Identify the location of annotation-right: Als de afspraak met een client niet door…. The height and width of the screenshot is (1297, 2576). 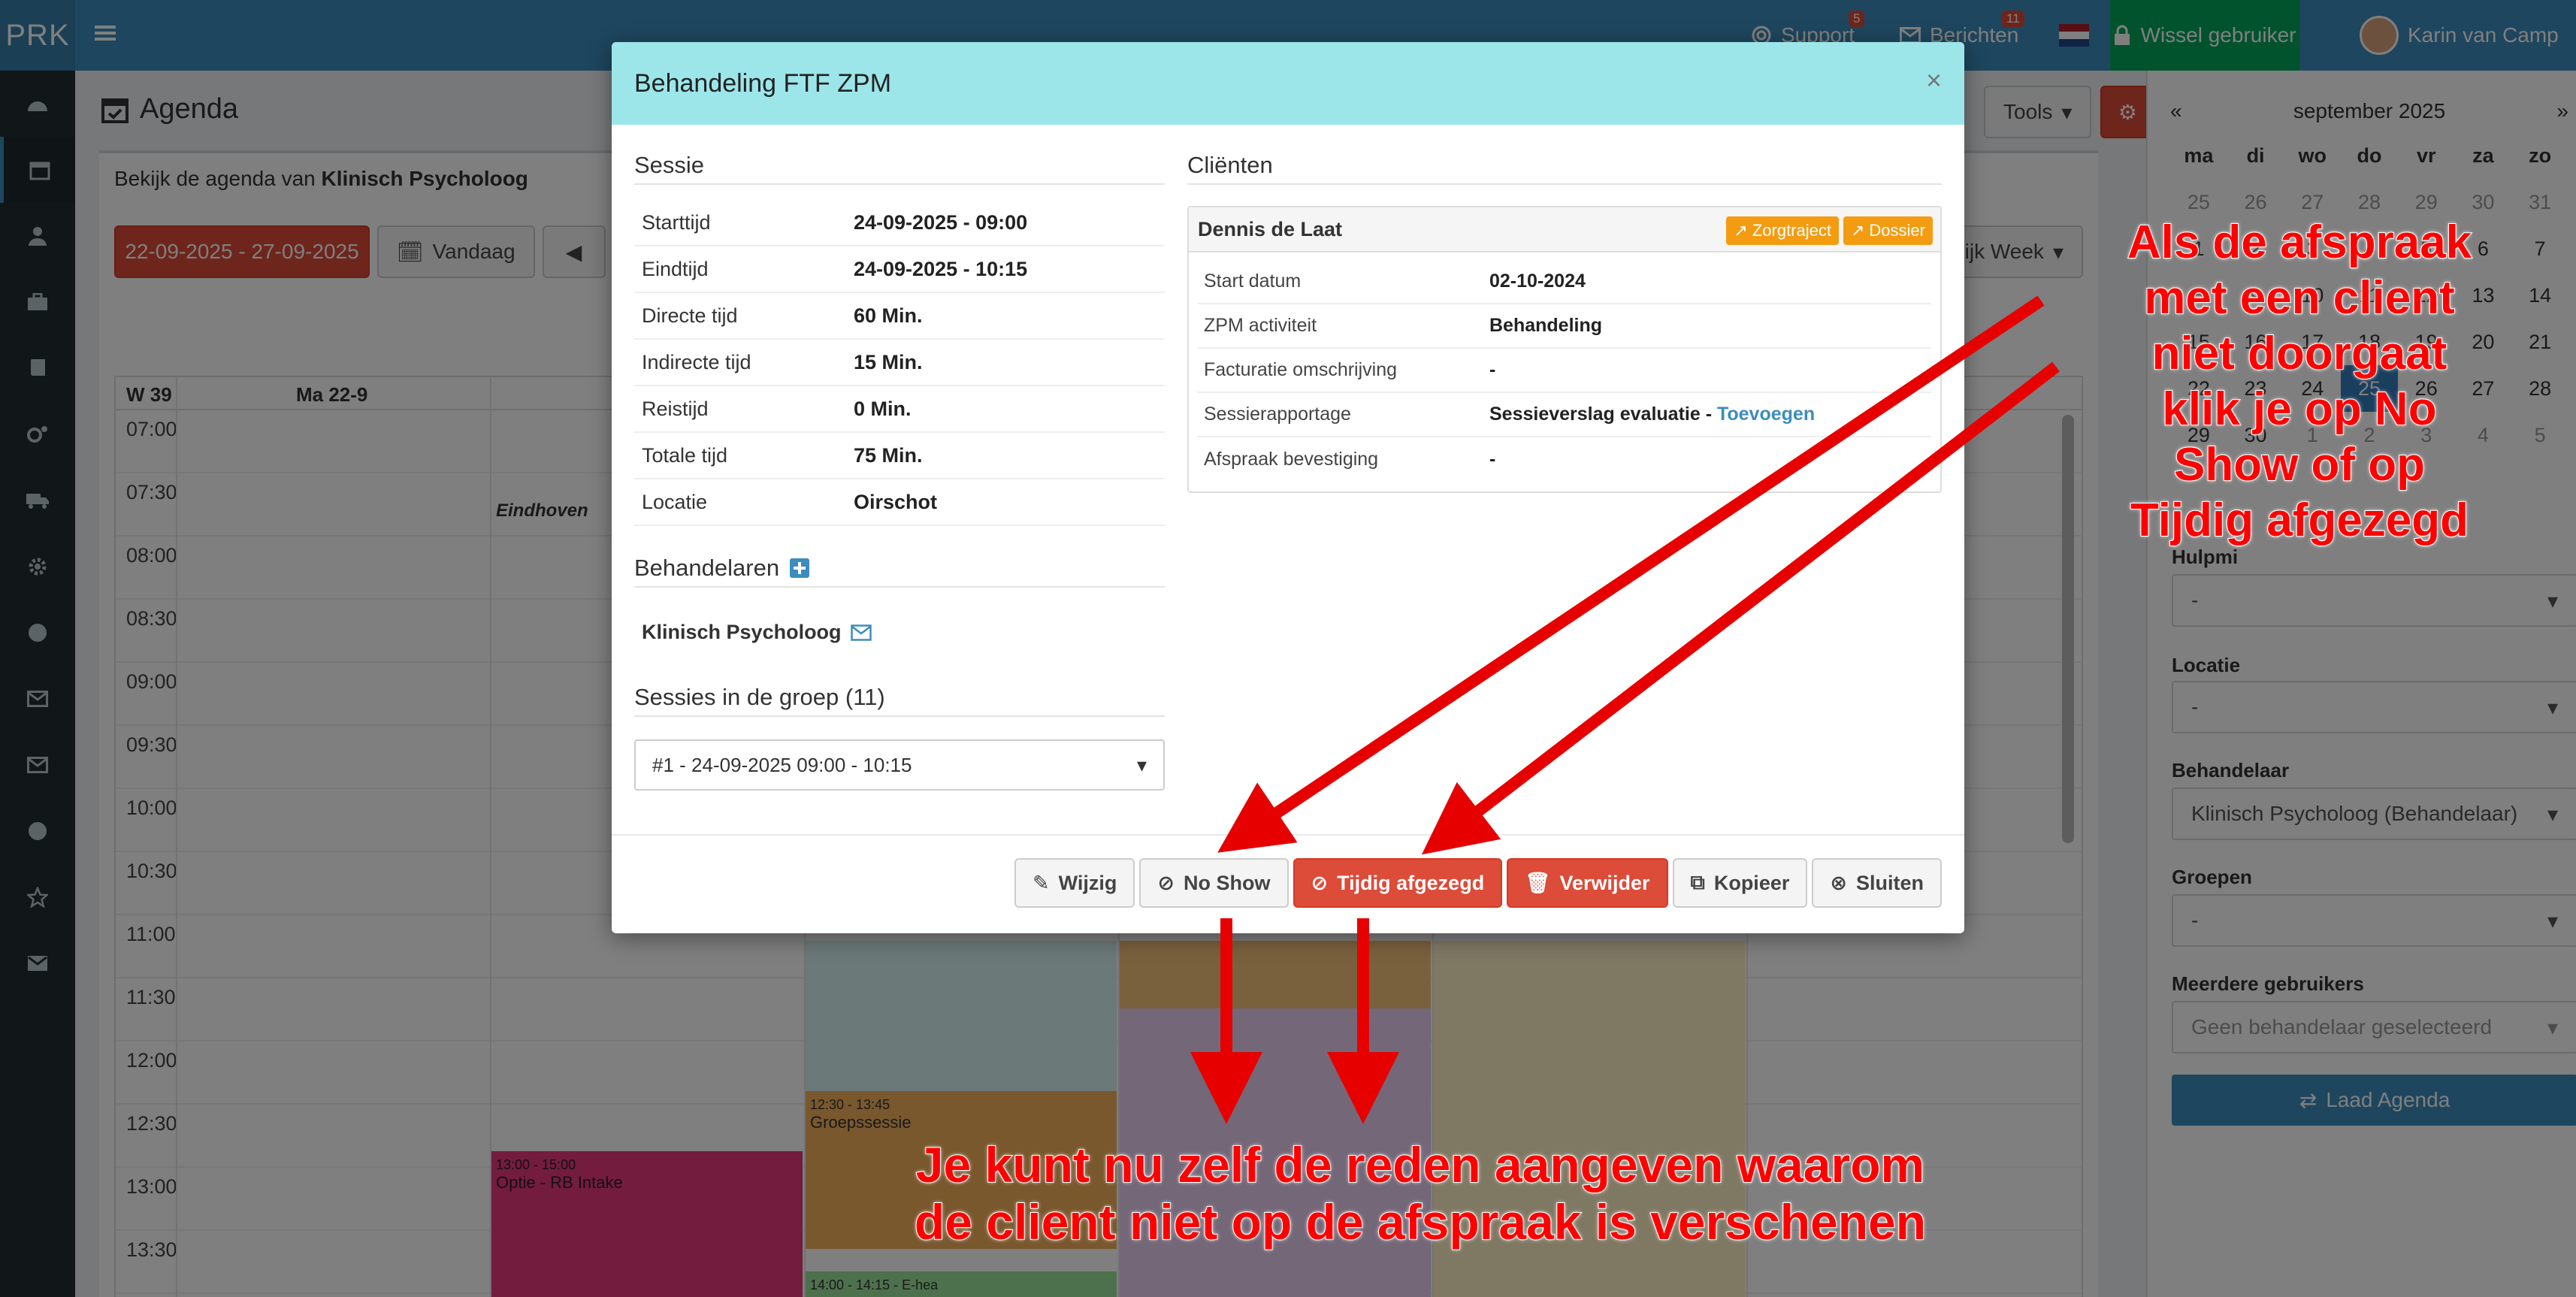
(2300, 381).